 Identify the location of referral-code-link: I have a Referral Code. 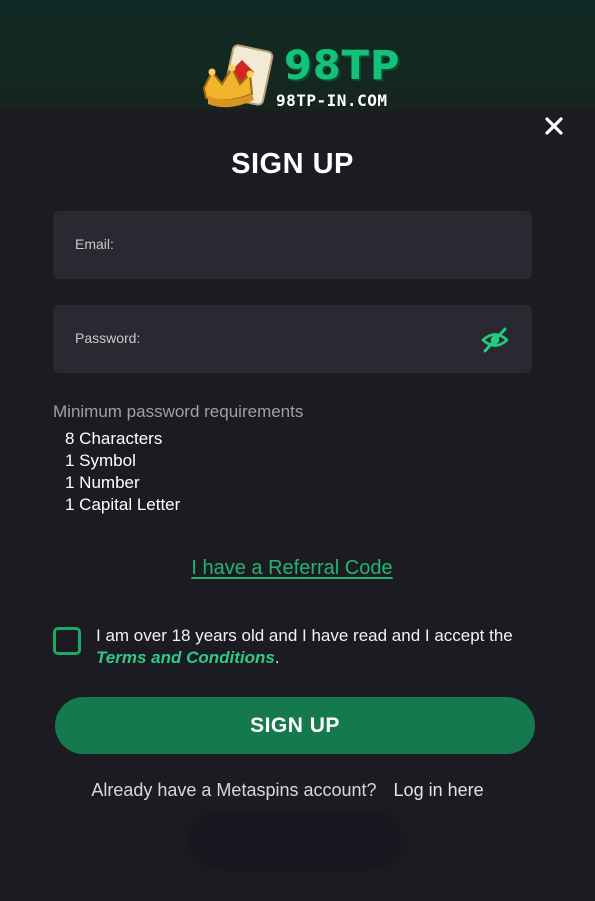
(292, 568).